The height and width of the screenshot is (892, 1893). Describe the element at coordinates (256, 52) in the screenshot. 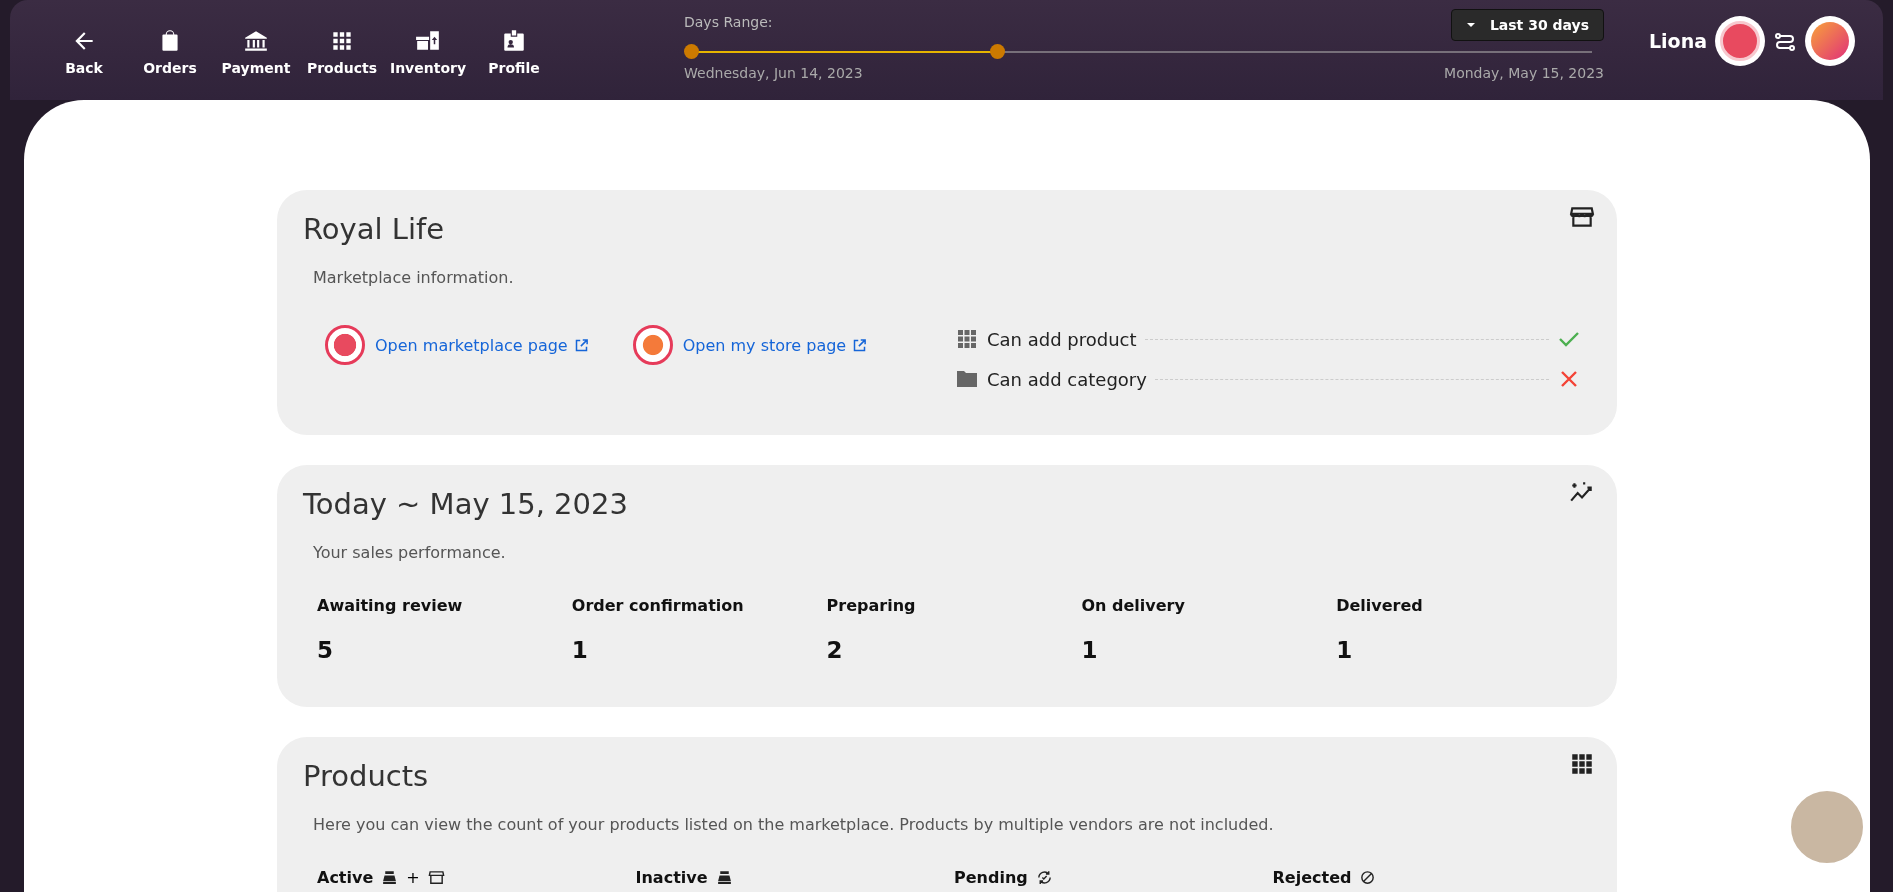

I see `nav-button: Payment` at that location.